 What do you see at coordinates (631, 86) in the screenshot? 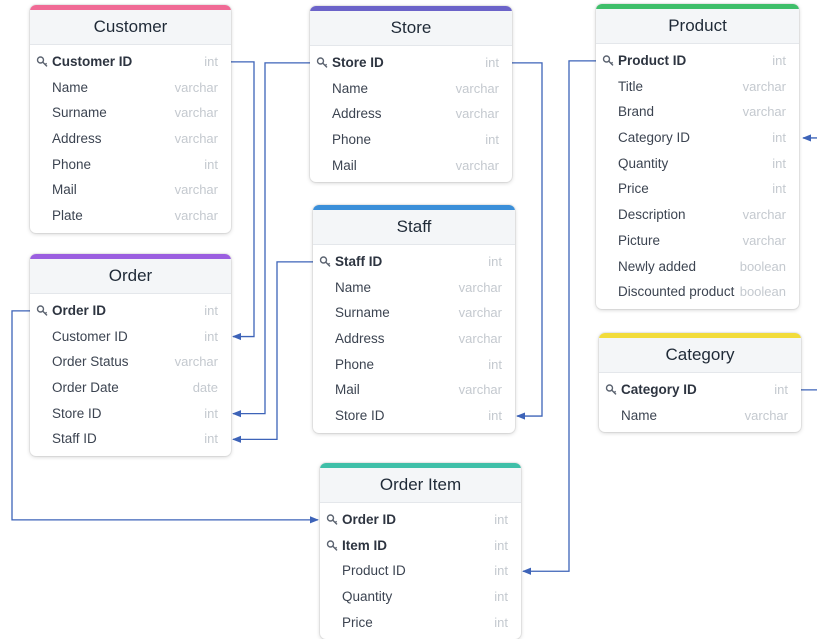
I see `field-name: Title` at bounding box center [631, 86].